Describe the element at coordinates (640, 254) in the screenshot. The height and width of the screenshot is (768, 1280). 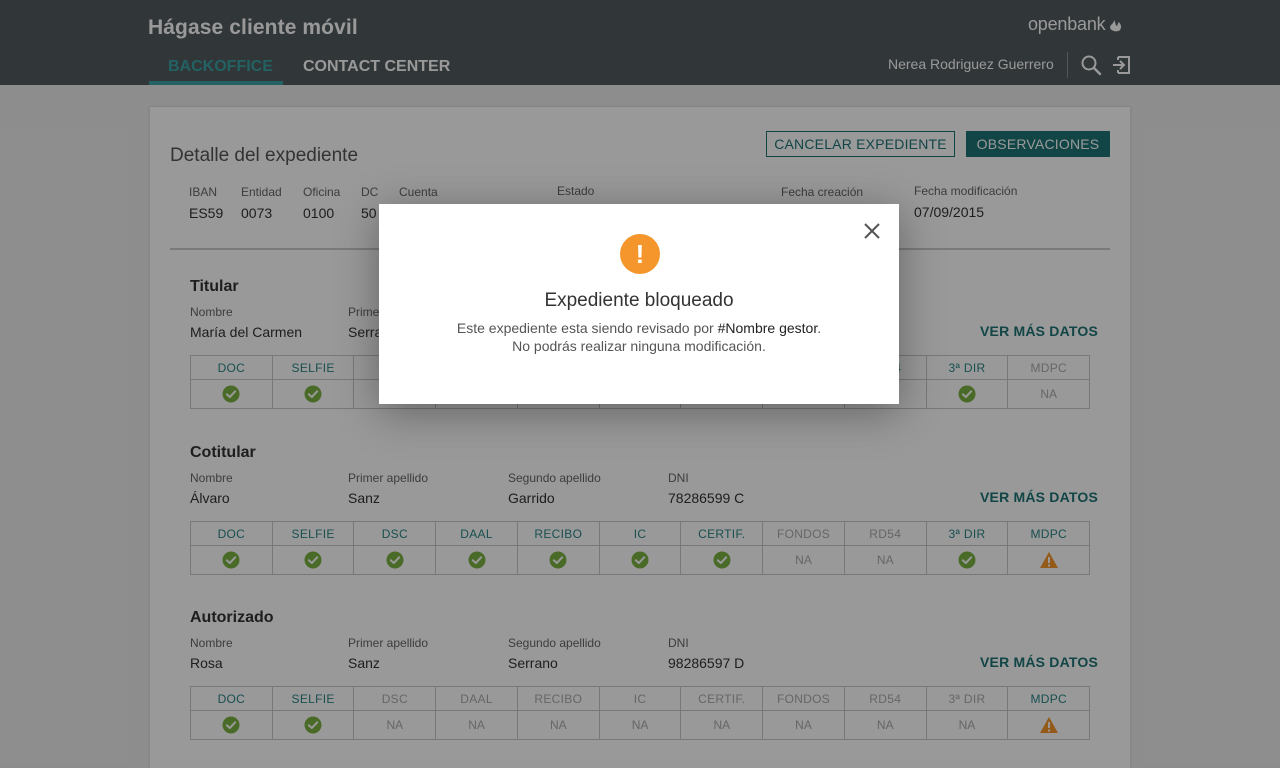
I see `warning-icon: !` at that location.